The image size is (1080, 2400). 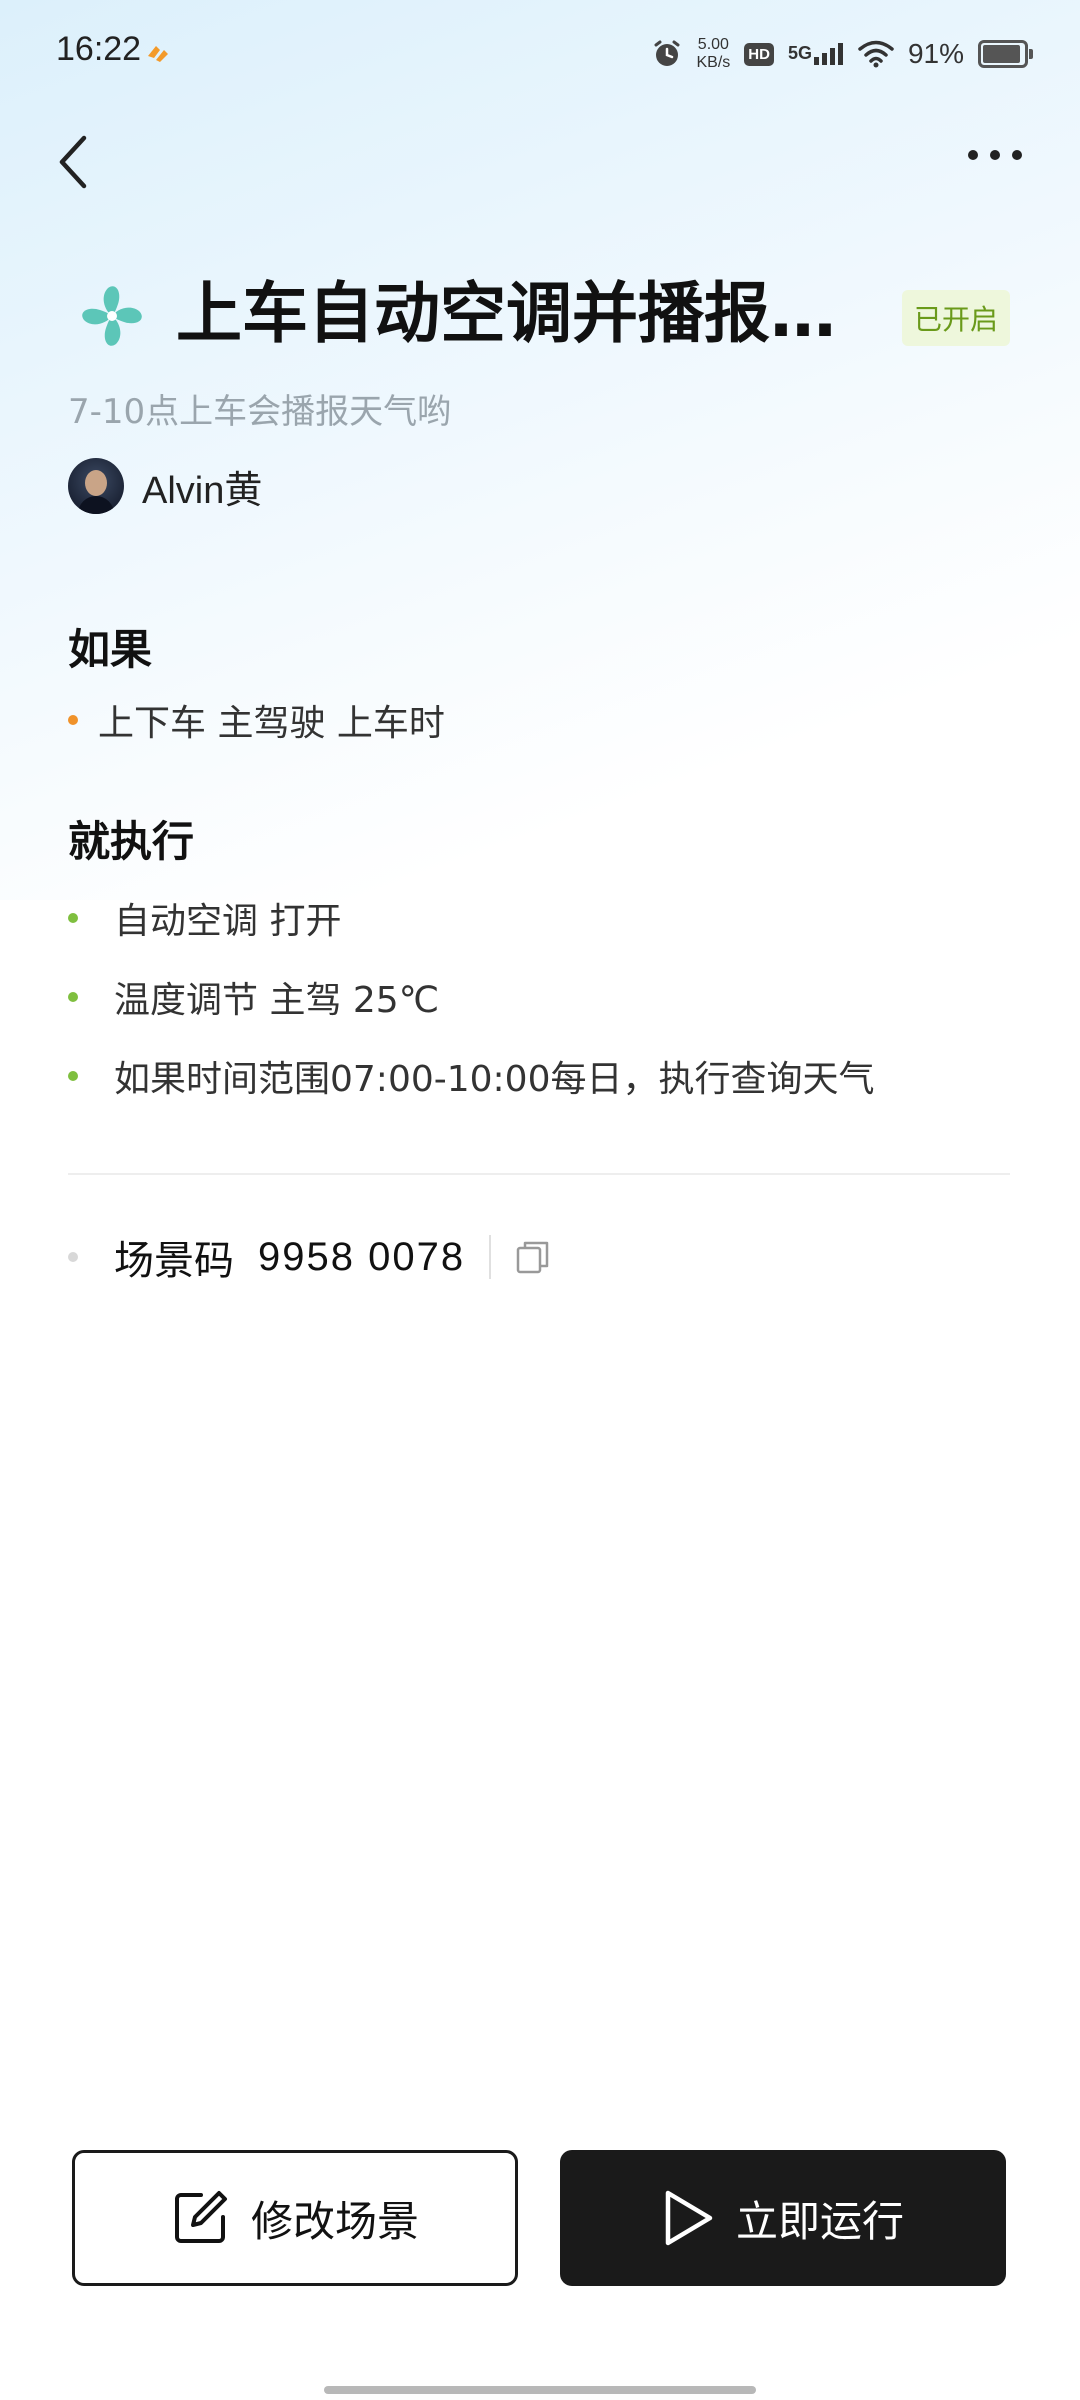 What do you see at coordinates (799, 53) in the screenshot?
I see `network-type: 5G` at bounding box center [799, 53].